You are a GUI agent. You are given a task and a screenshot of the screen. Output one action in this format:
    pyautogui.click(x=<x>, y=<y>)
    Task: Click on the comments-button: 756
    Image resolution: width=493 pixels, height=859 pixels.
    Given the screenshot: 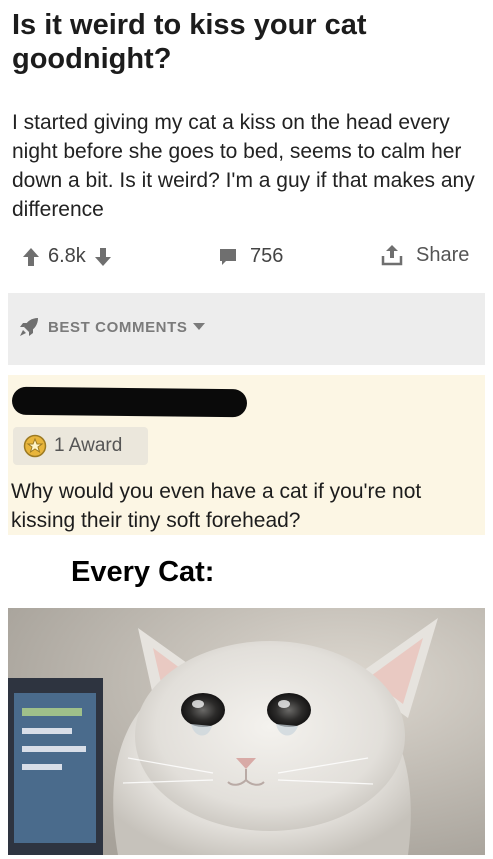 What is the action you would take?
    pyautogui.click(x=250, y=256)
    